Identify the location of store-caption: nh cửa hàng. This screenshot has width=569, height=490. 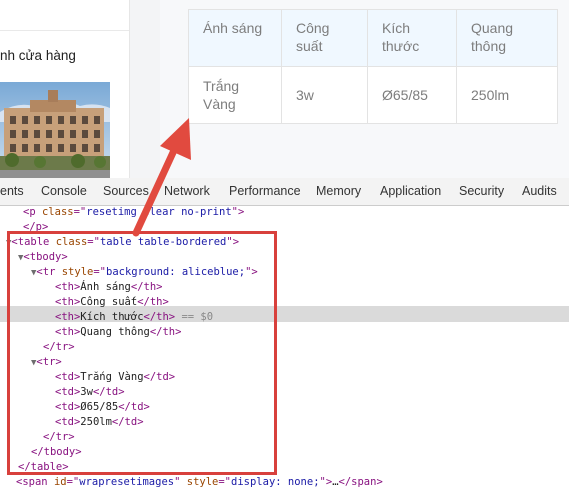
(38, 55).